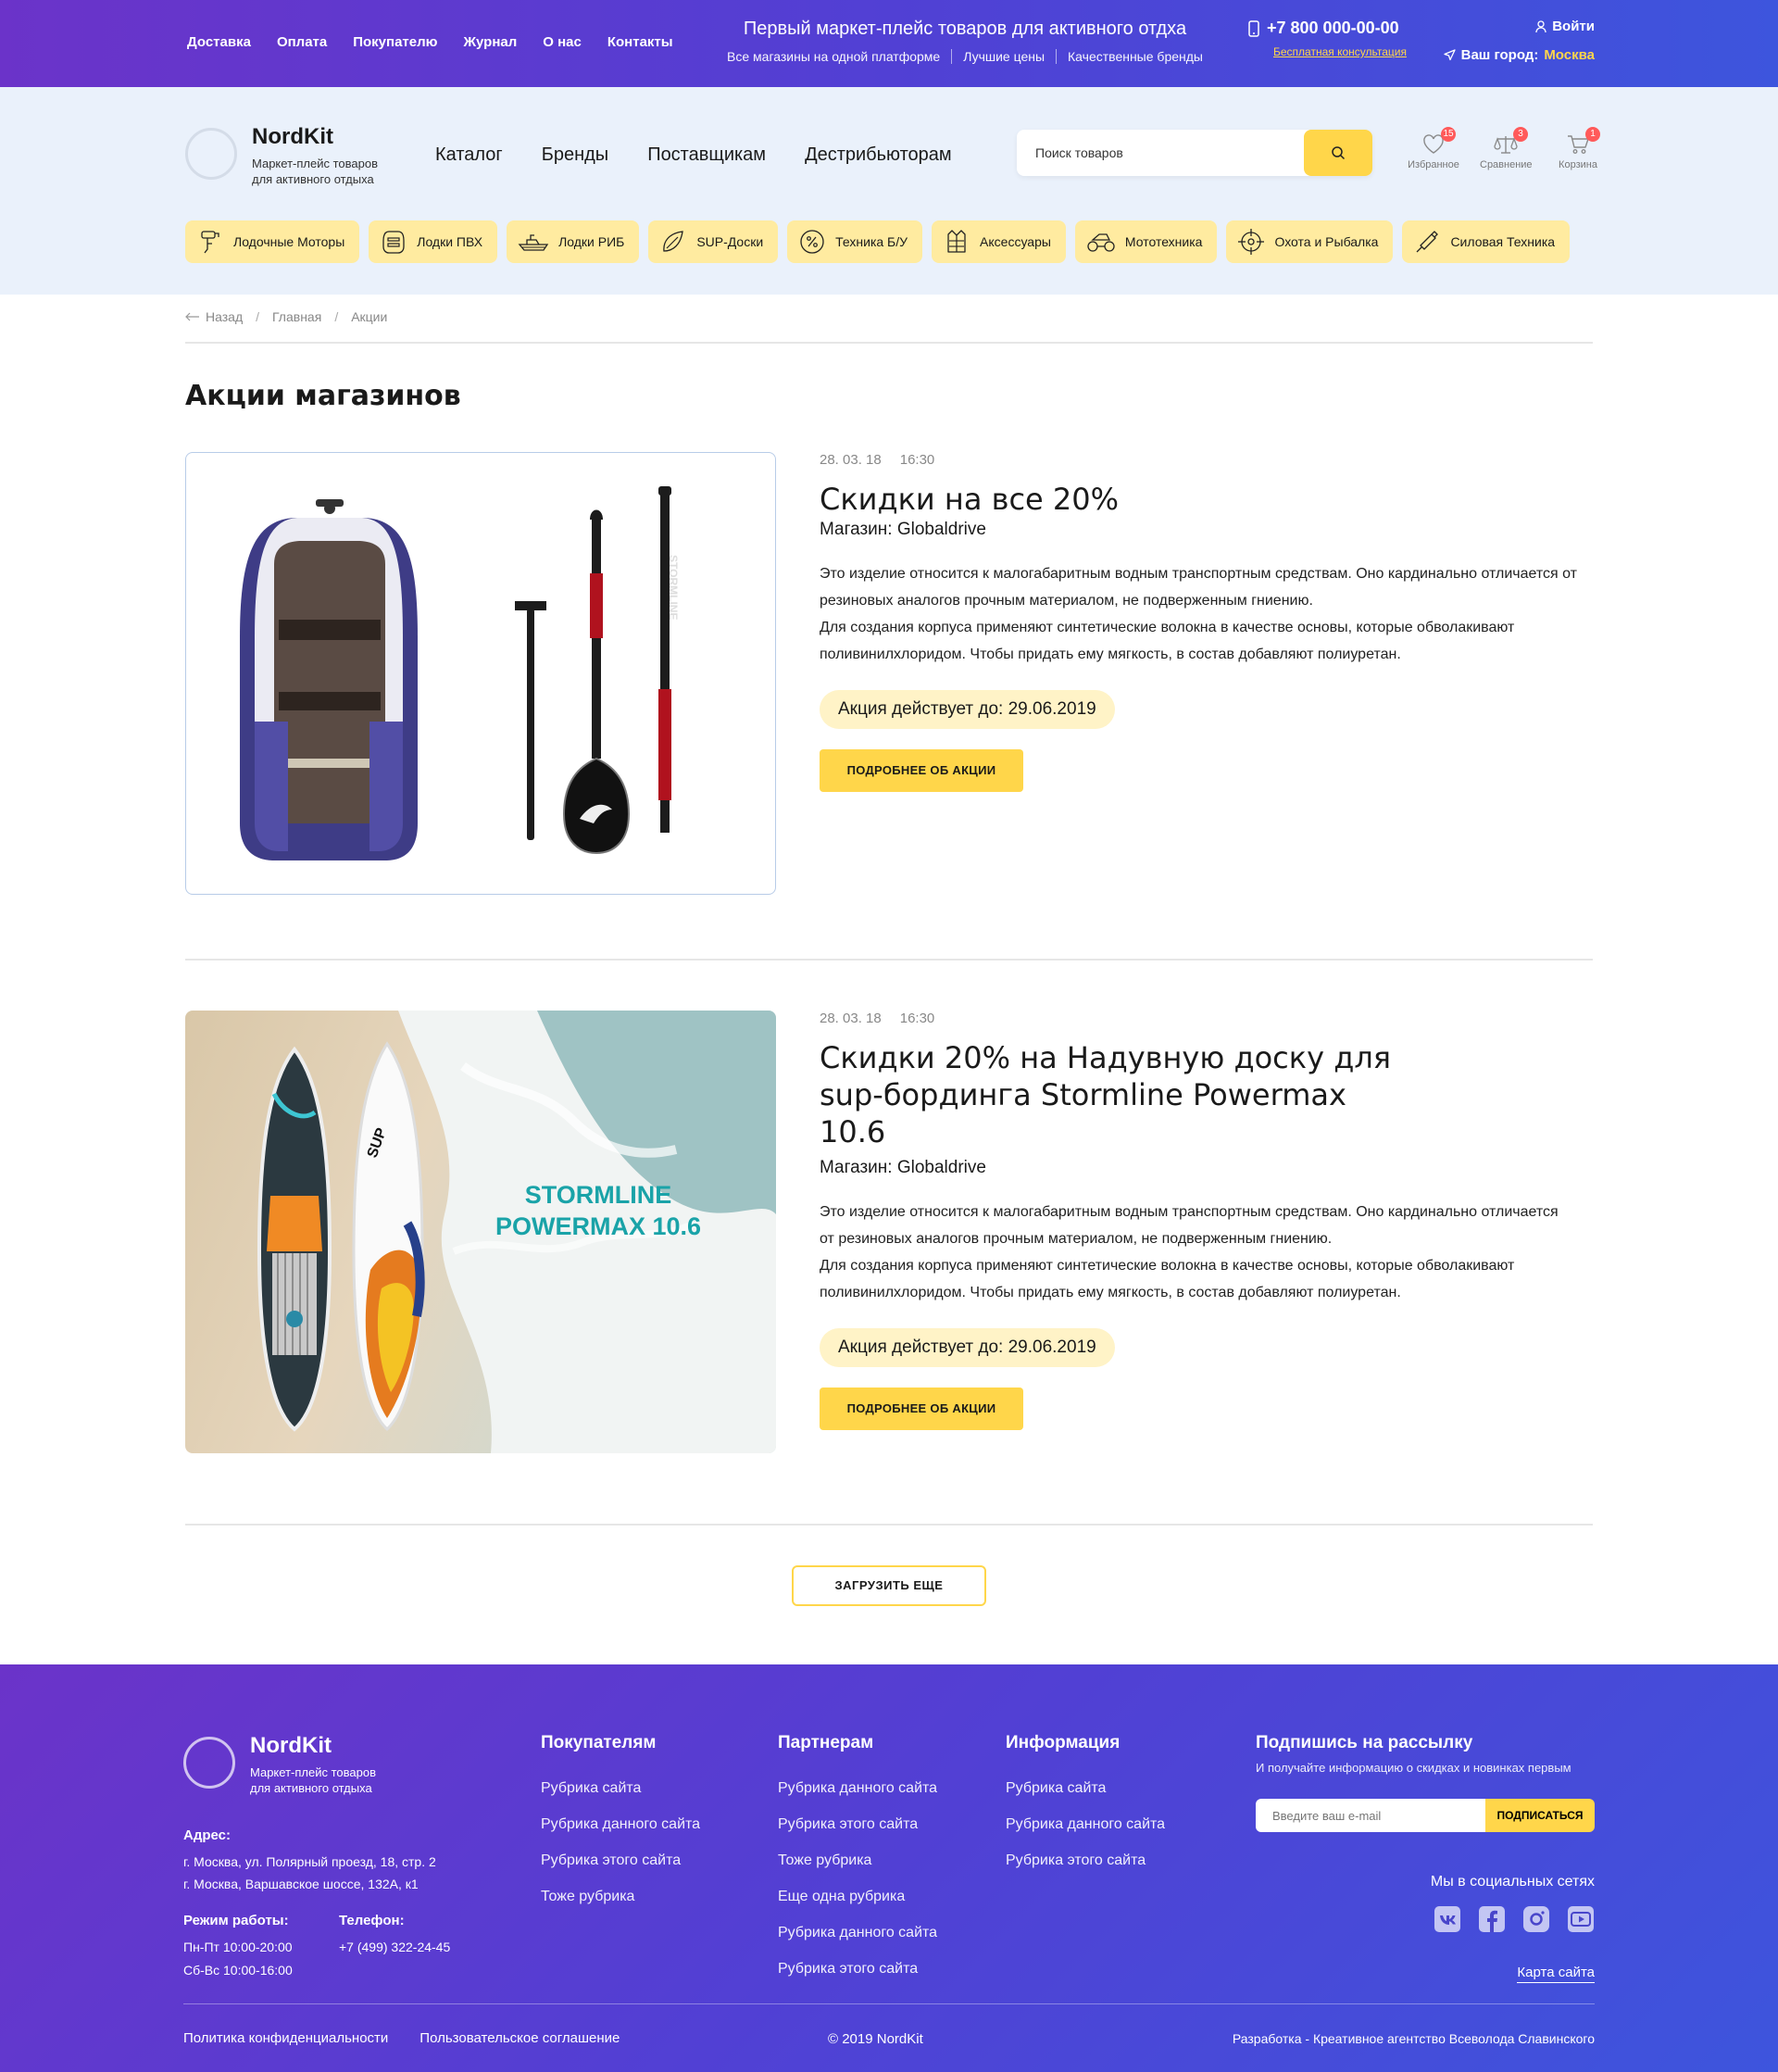 The image size is (1778, 2072). Describe the element at coordinates (219, 42) in the screenshot. I see `top-nav-delivery: Доставка` at that location.